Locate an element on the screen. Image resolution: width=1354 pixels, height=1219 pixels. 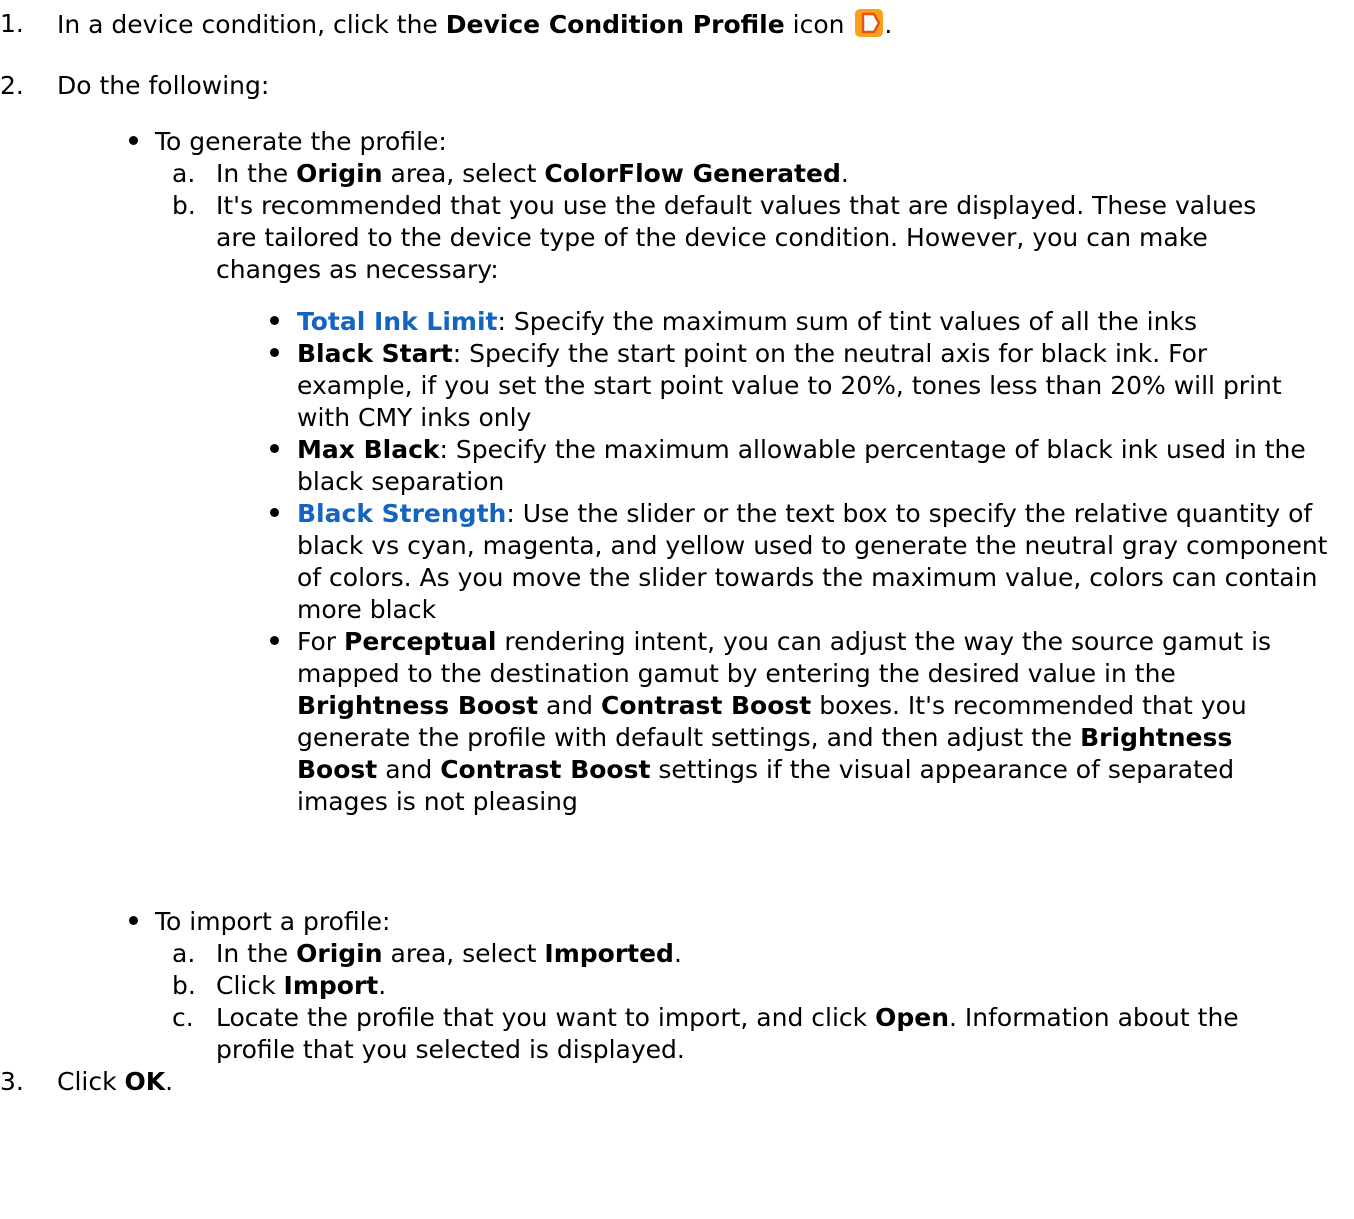
text-run: For is located at coordinates (321, 641).